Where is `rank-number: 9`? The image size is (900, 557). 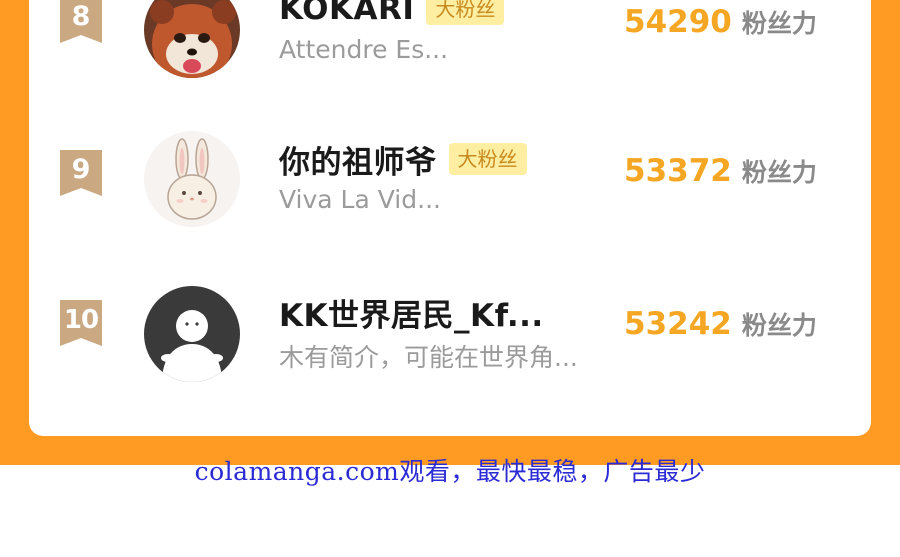 rank-number: 9 is located at coordinates (81, 169).